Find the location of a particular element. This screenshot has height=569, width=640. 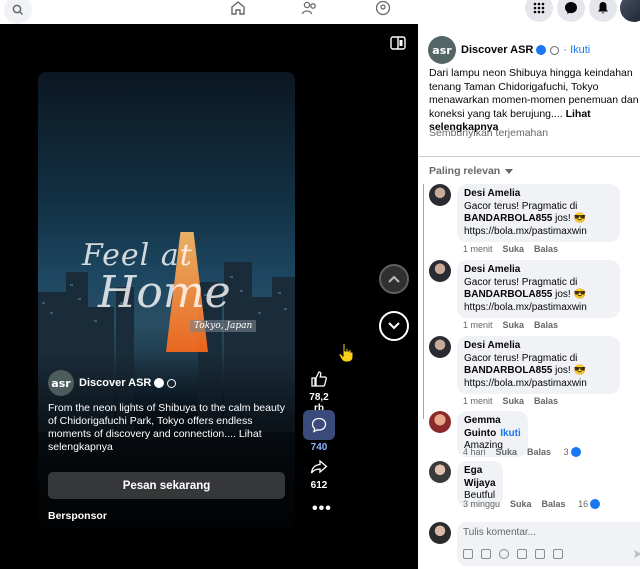

comment-time: 3 minggu is located at coordinates (481, 504).